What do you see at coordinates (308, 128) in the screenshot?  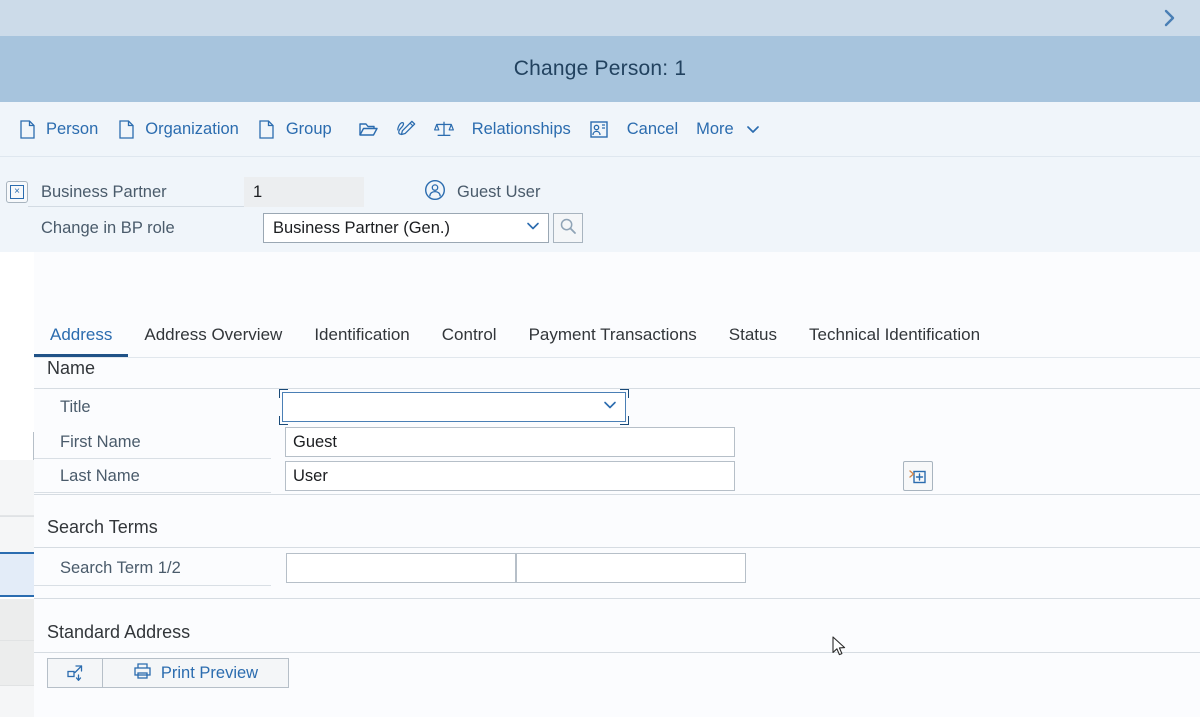 I see `toolbar-group-label: Group` at bounding box center [308, 128].